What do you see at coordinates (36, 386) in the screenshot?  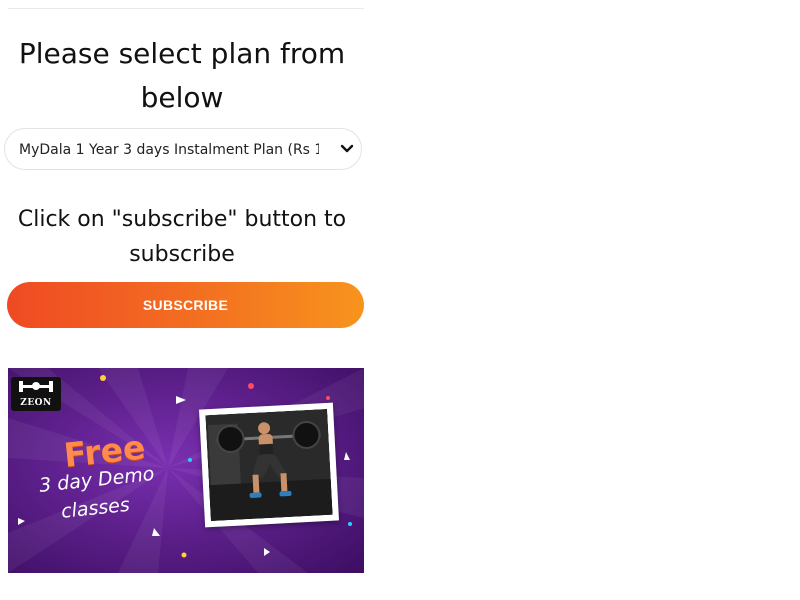 I see `dumbbell-icon` at bounding box center [36, 386].